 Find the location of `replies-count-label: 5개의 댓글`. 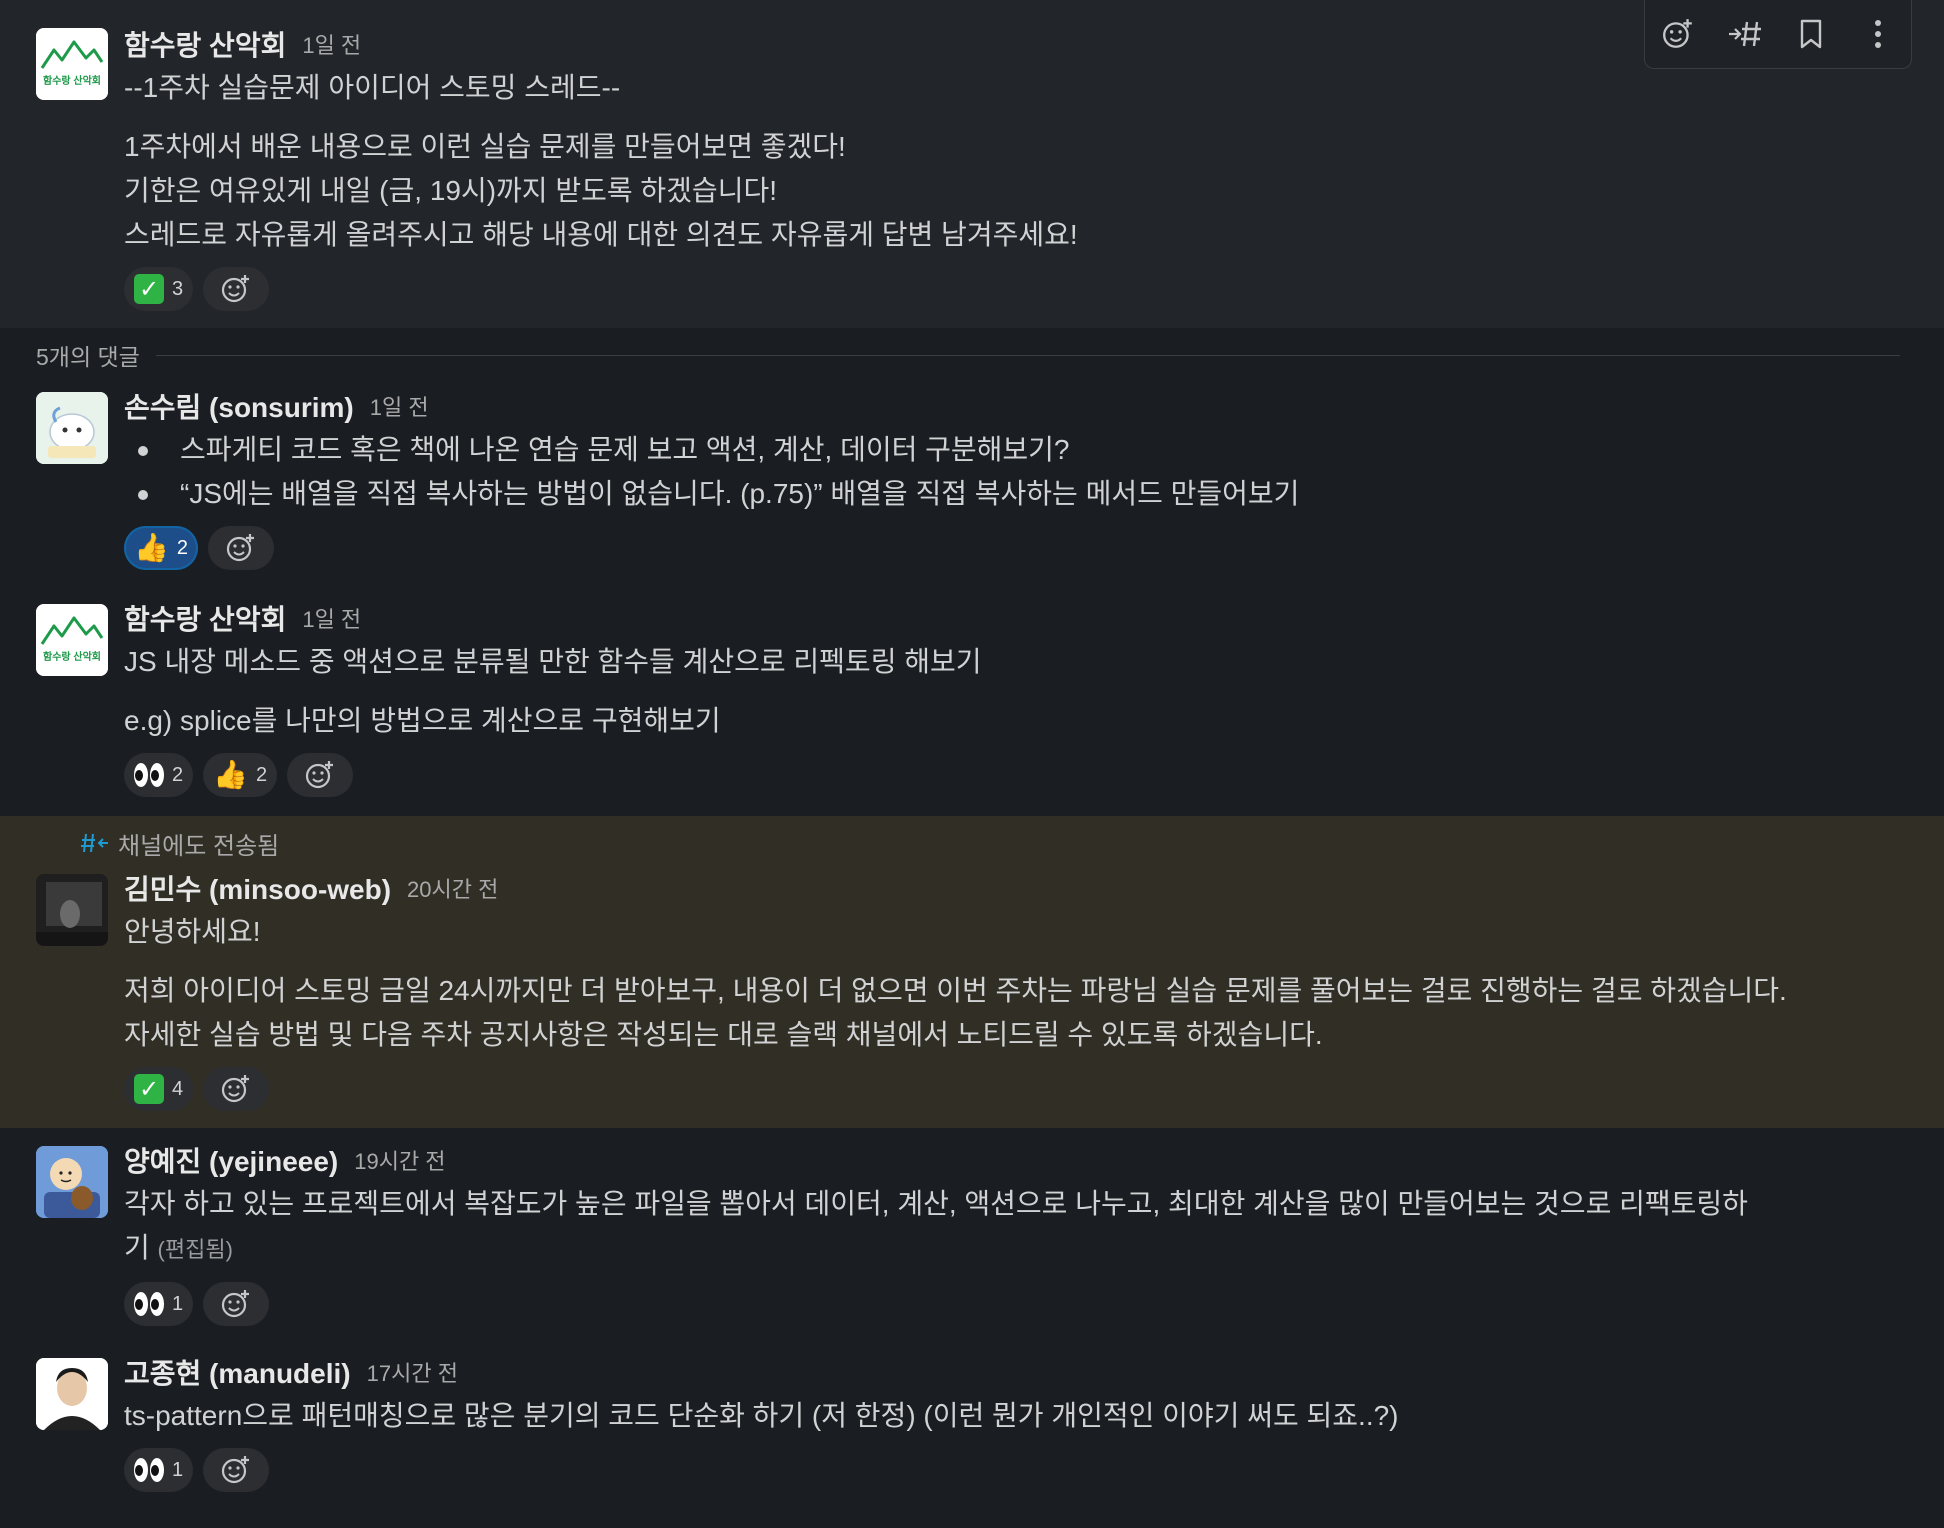

replies-count-label: 5개의 댓글 is located at coordinates (88, 357).